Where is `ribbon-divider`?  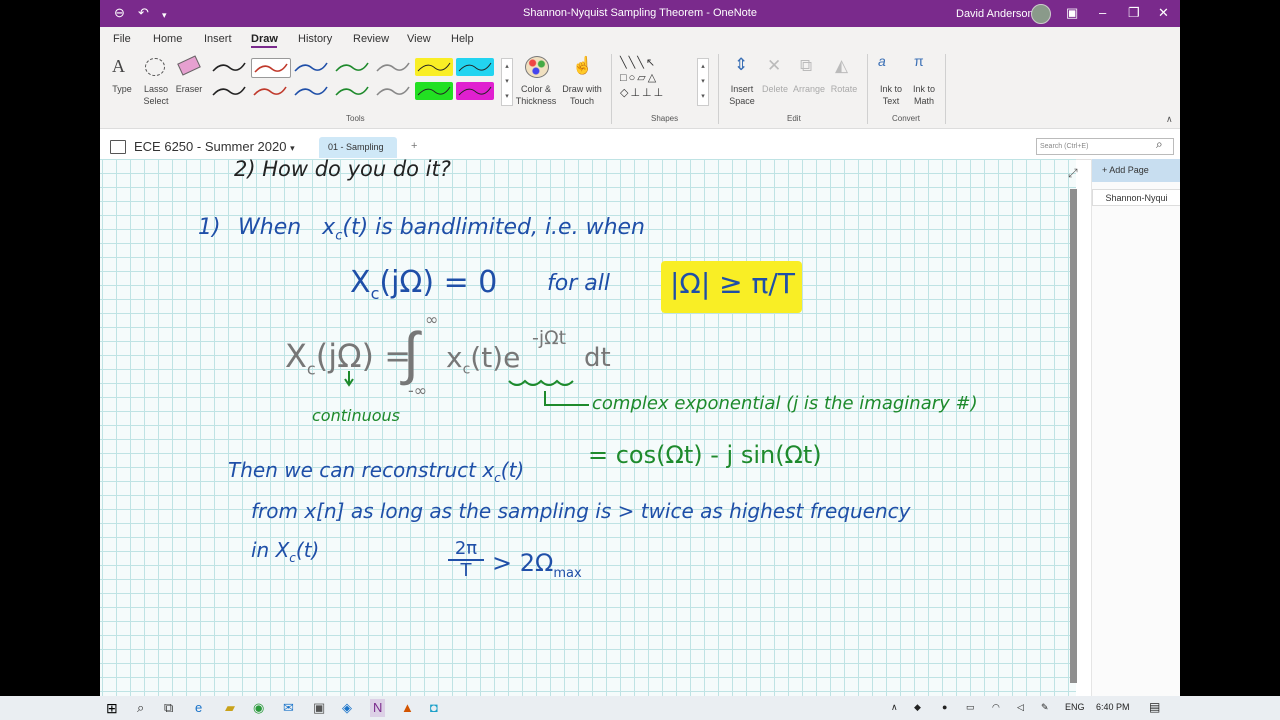
ribbon-divider is located at coordinates (718, 89).